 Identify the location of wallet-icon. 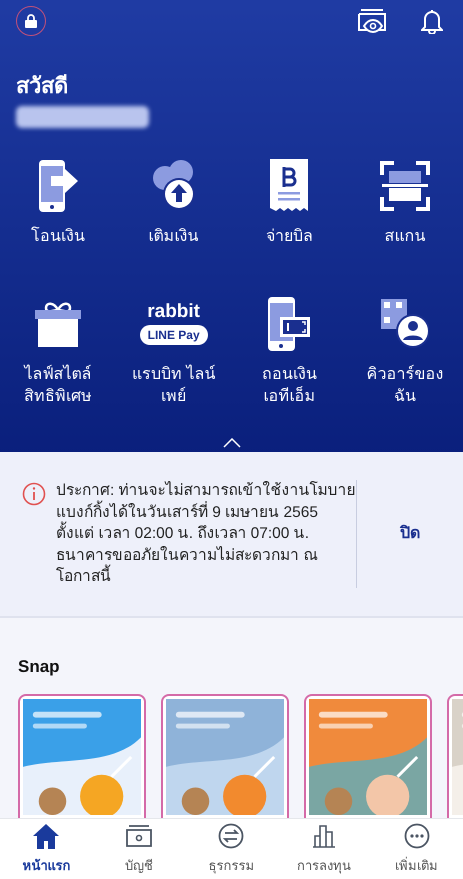
(138, 836).